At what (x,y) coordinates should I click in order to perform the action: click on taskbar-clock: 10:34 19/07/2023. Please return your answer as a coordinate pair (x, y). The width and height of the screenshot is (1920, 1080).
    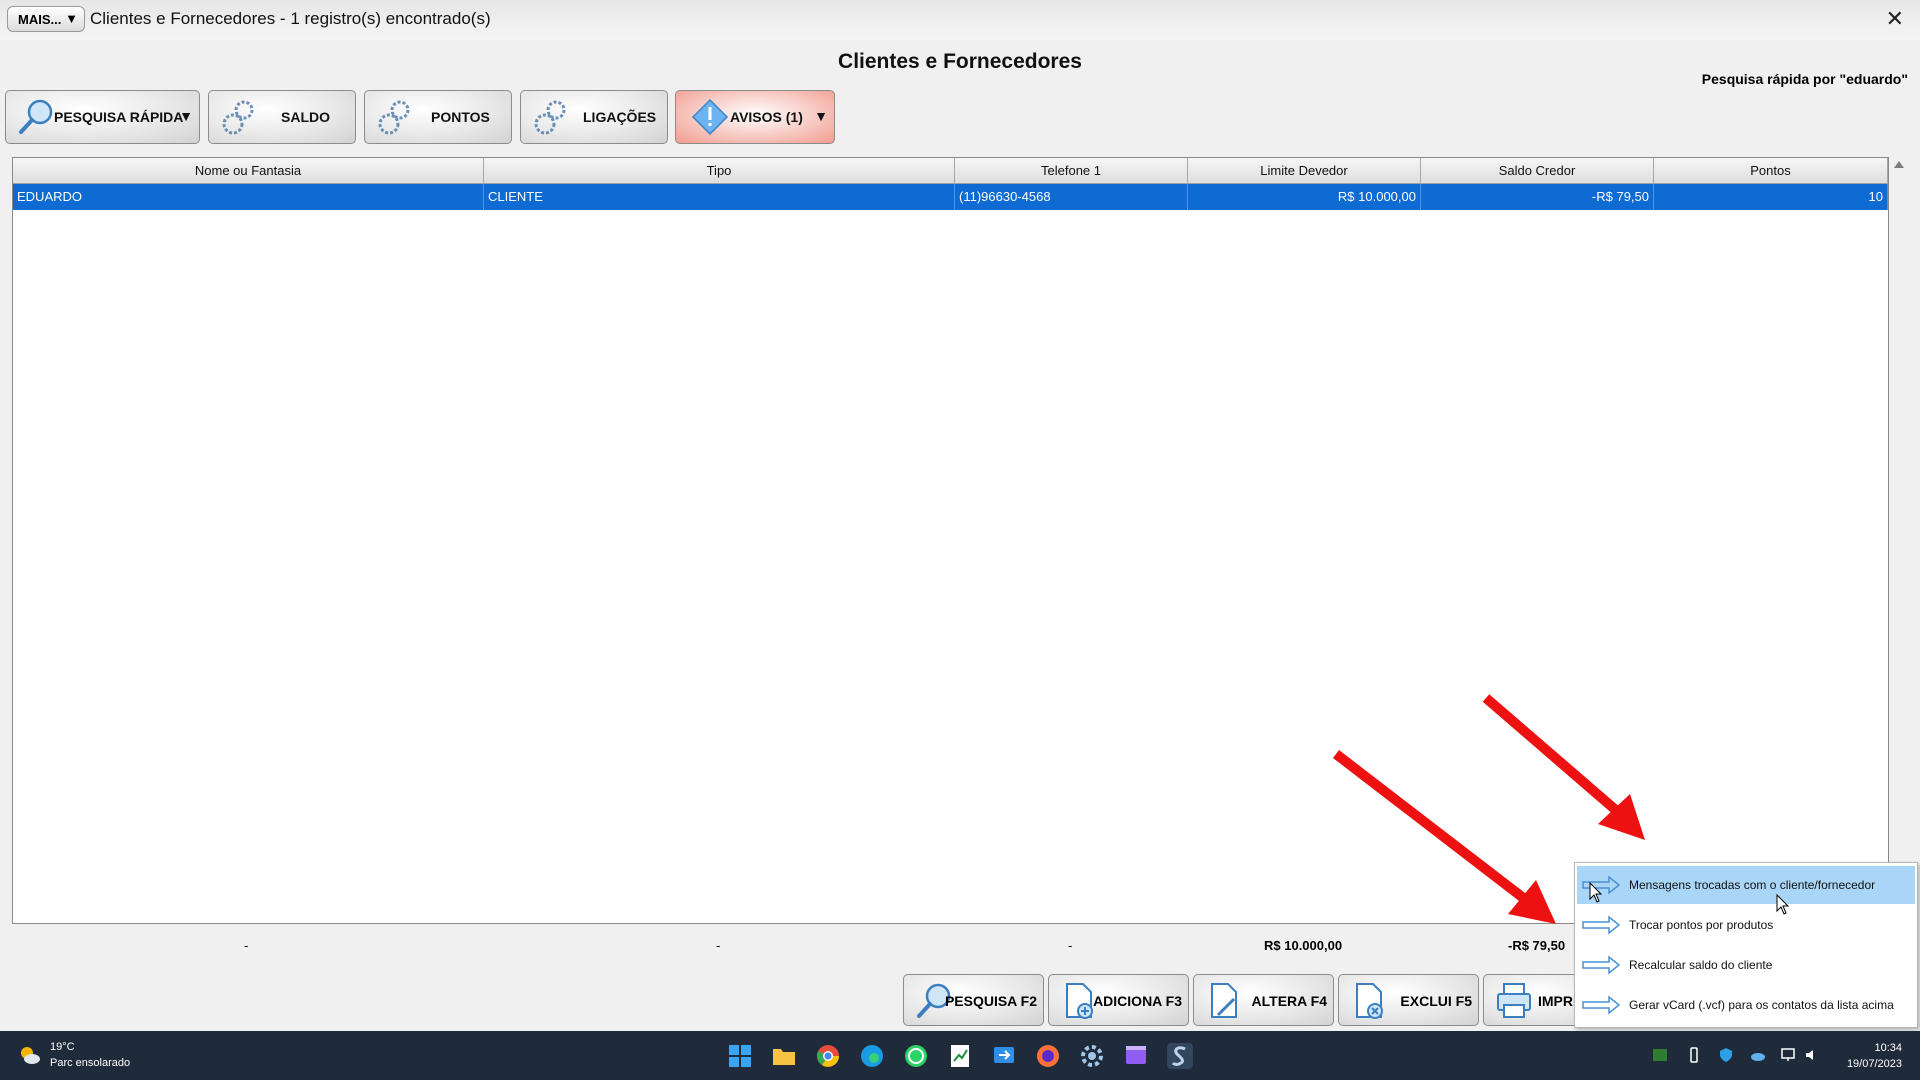
    Looking at the image, I should click on (1874, 1056).